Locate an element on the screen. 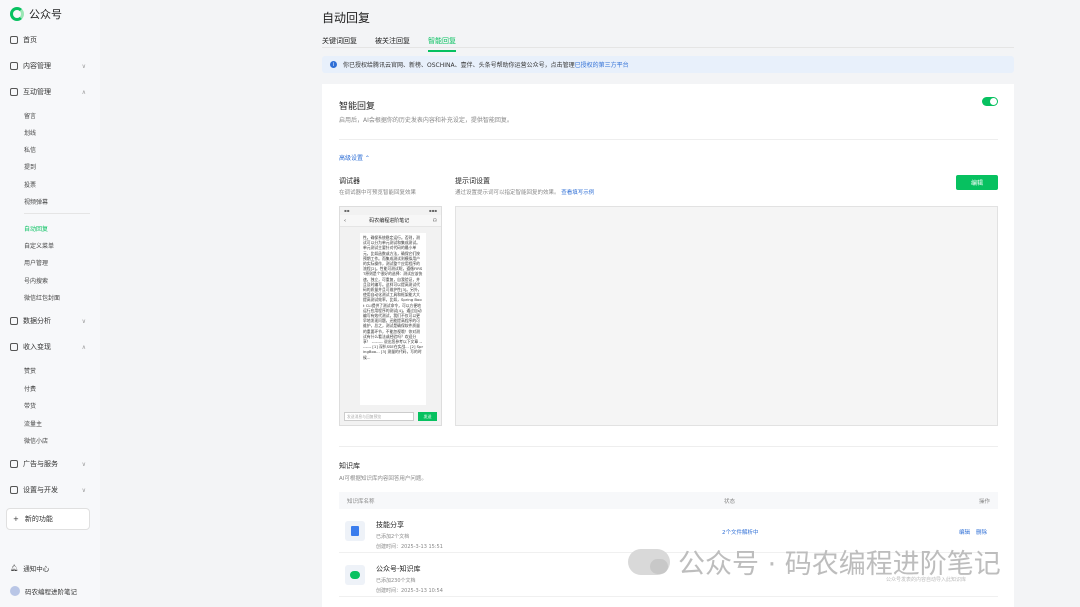 This screenshot has width=1080, height=607. plus-icon: + is located at coordinates (16, 519).